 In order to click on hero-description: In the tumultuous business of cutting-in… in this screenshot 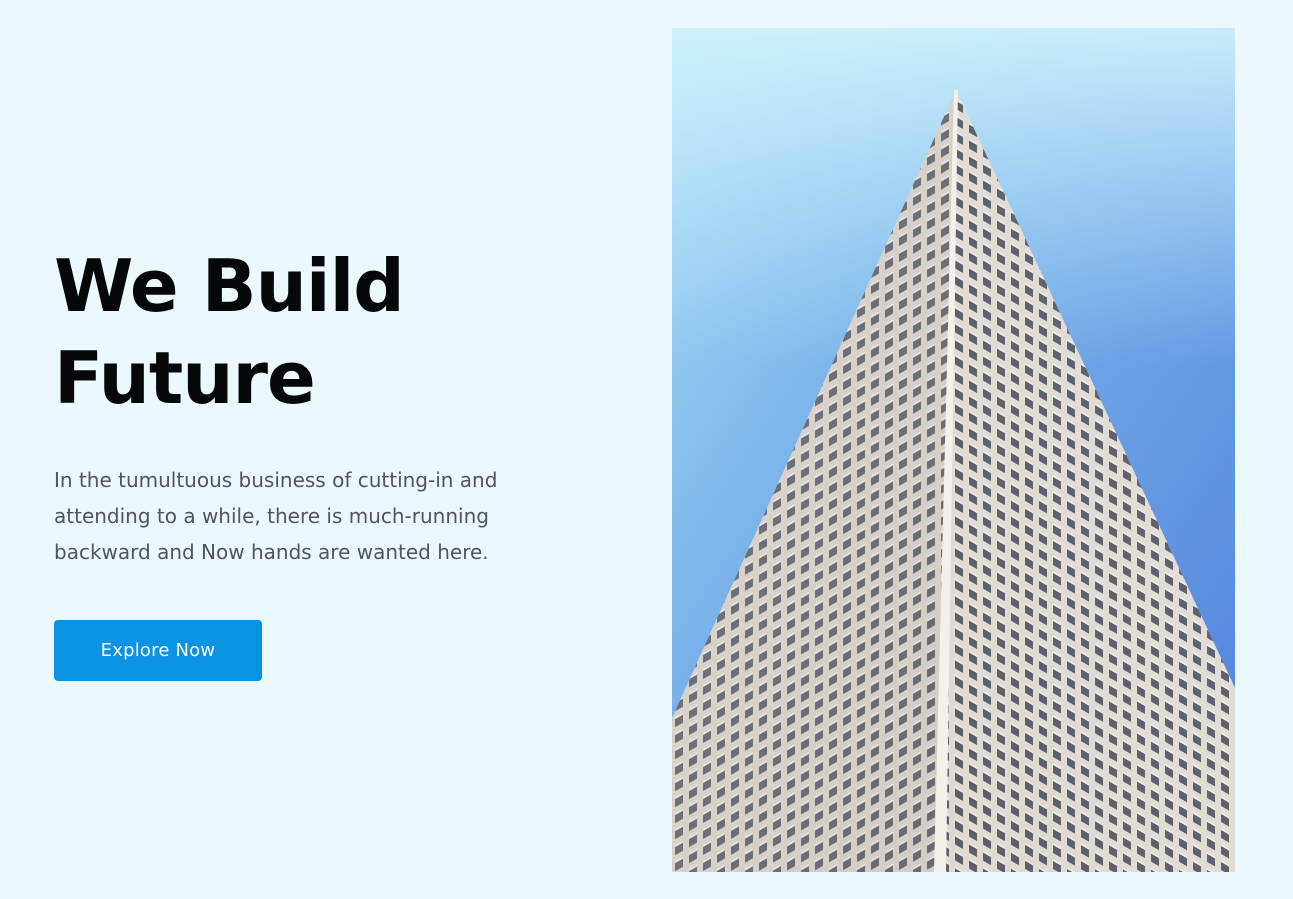, I will do `click(276, 516)`.